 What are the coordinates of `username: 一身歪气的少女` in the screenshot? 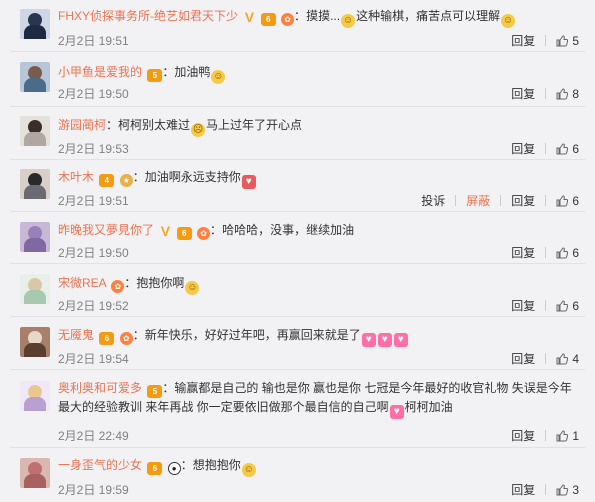 It's located at (100, 465).